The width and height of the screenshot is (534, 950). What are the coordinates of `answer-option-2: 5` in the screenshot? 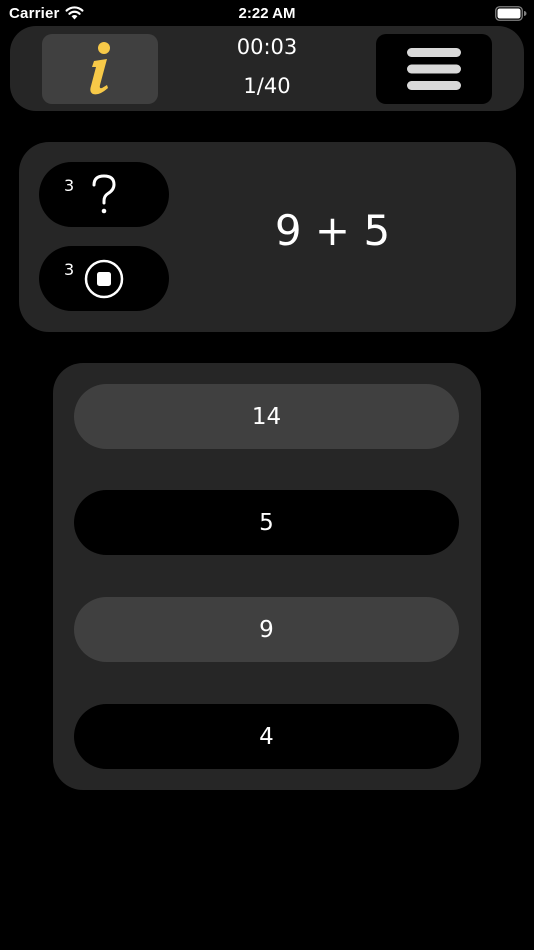 It's located at (266, 522).